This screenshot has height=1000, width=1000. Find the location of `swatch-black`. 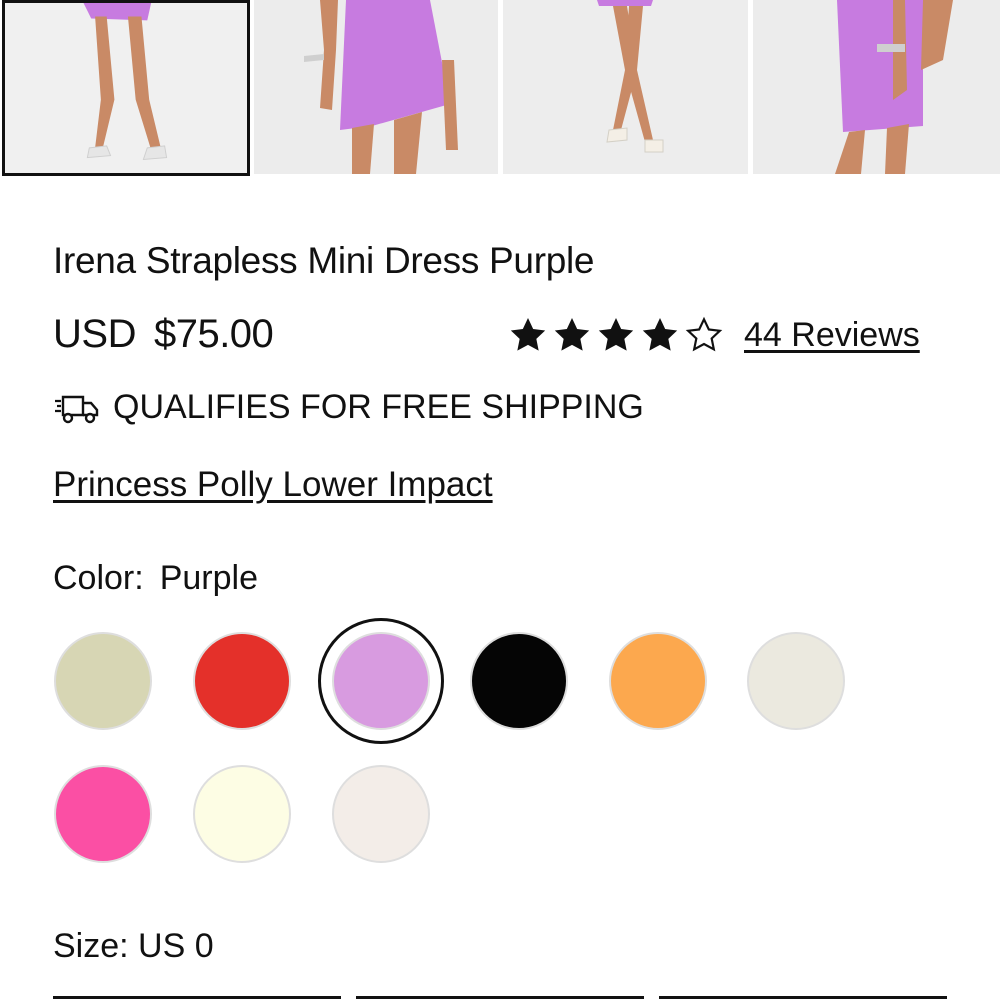

swatch-black is located at coordinates (519, 681).